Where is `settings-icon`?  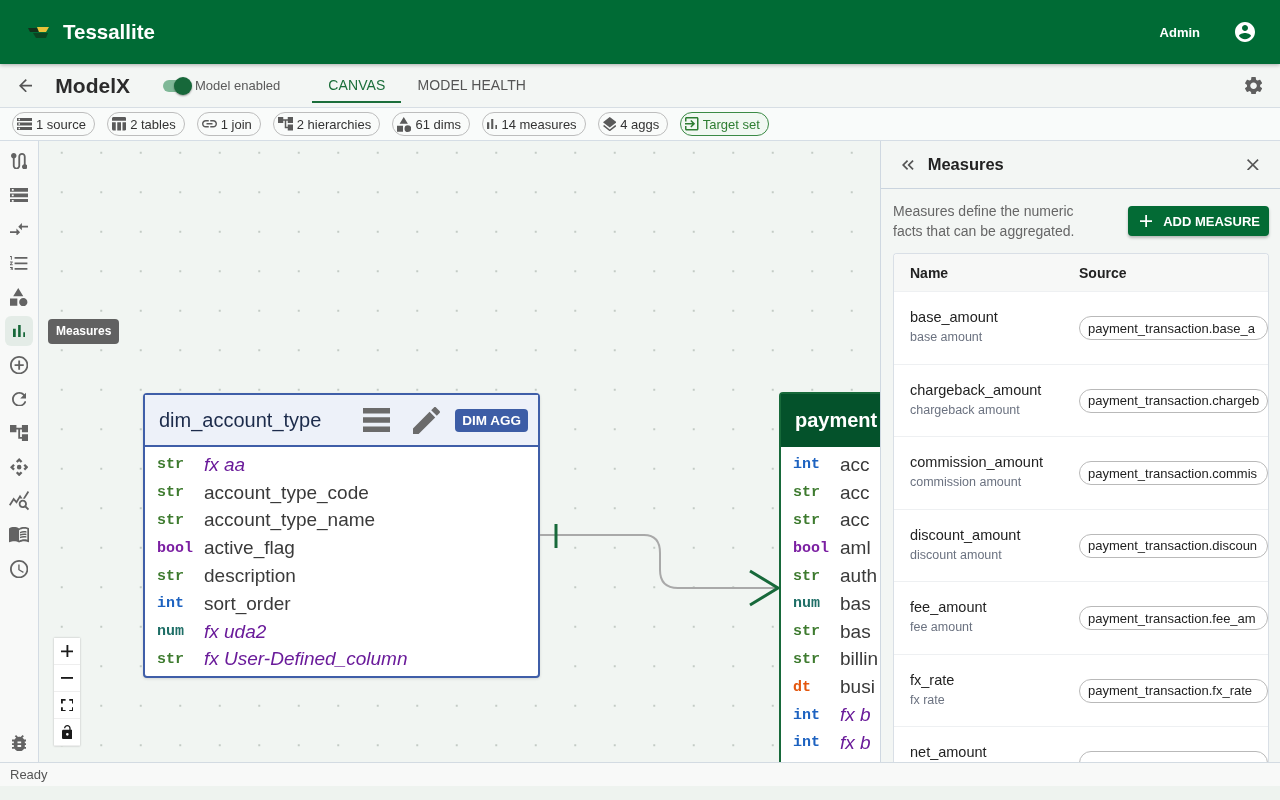 settings-icon is located at coordinates (1253, 85).